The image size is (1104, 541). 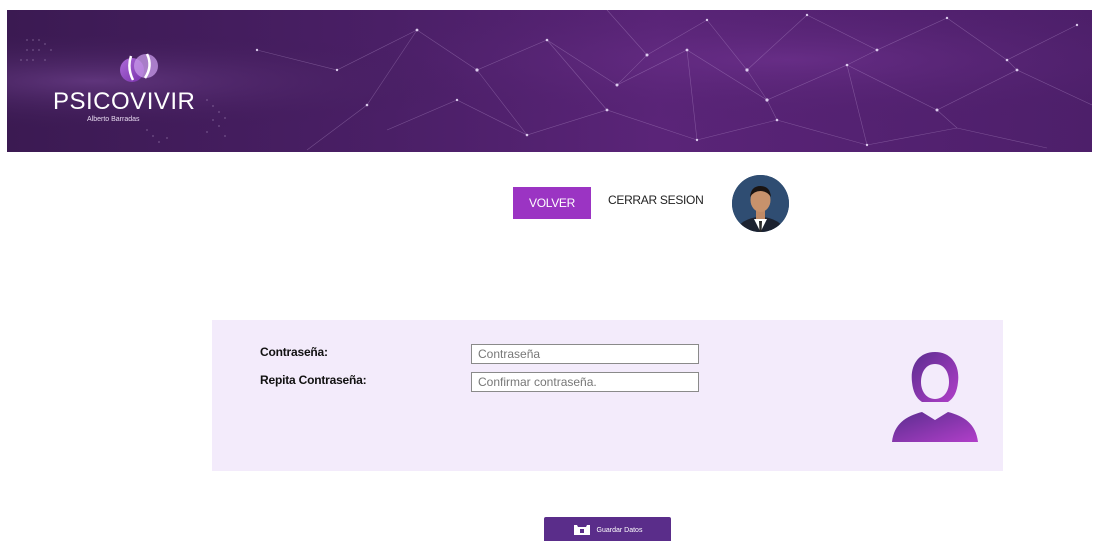 What do you see at coordinates (139, 67) in the screenshot?
I see `logo-mark-icon` at bounding box center [139, 67].